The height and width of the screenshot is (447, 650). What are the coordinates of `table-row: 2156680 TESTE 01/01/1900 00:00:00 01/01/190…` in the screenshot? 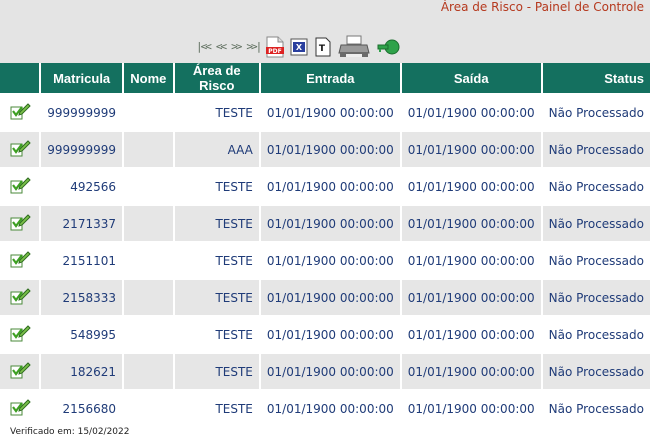 It's located at (325, 407).